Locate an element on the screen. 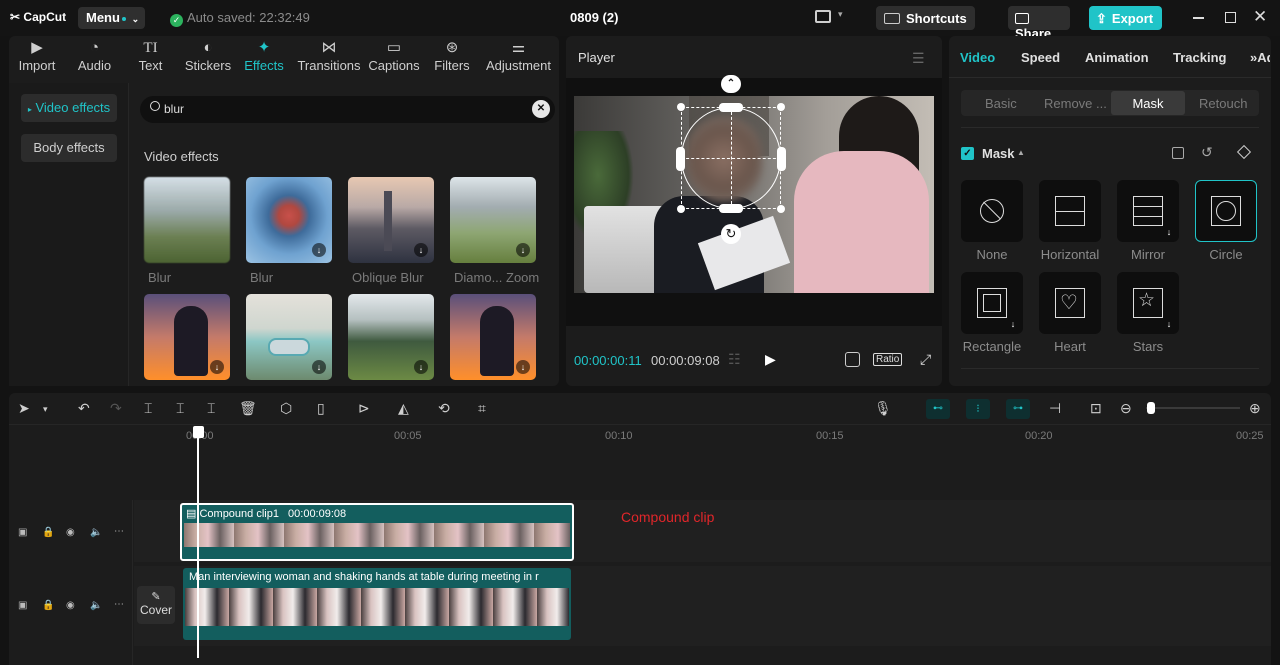 The height and width of the screenshot is (665, 1280). tab-adjust: »Adj is located at coordinates (1260, 57).